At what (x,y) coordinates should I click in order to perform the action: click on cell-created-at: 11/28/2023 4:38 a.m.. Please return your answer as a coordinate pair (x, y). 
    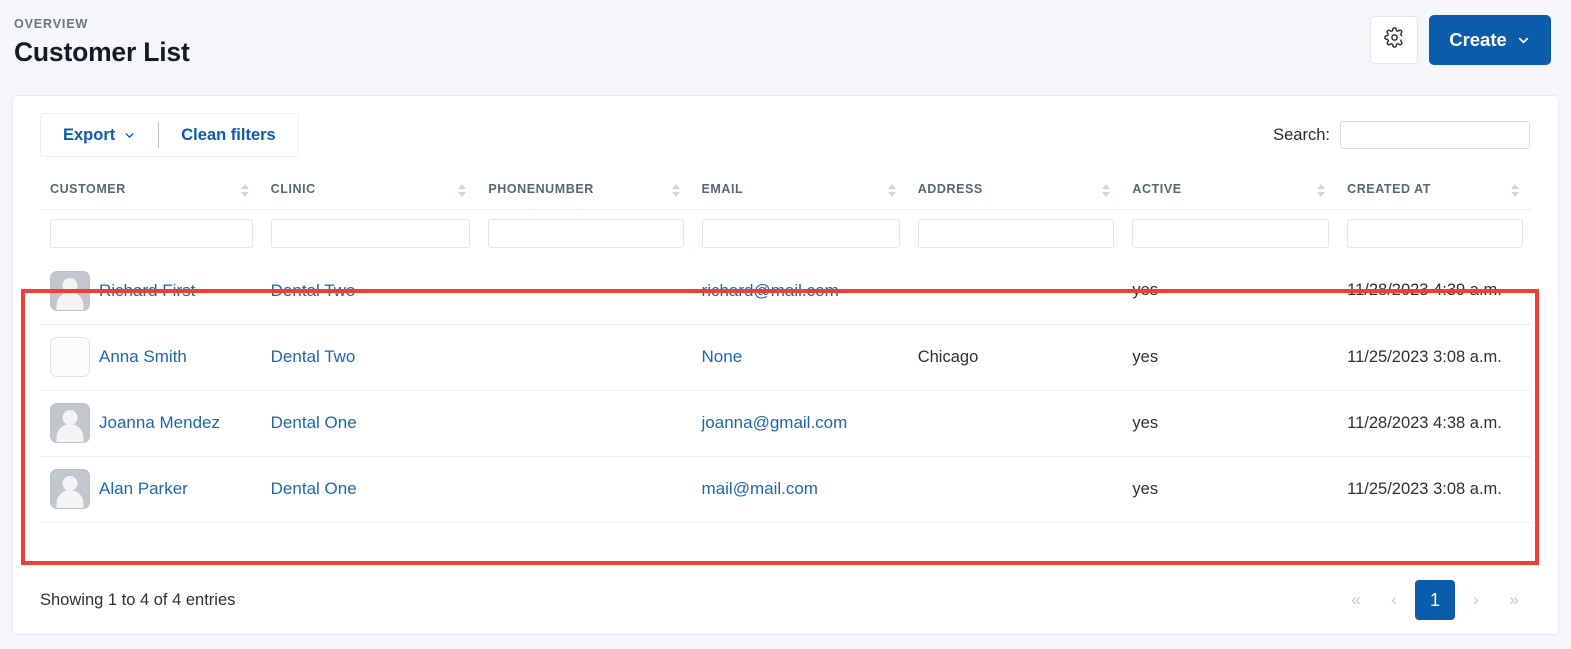
    Looking at the image, I should click on (1434, 422).